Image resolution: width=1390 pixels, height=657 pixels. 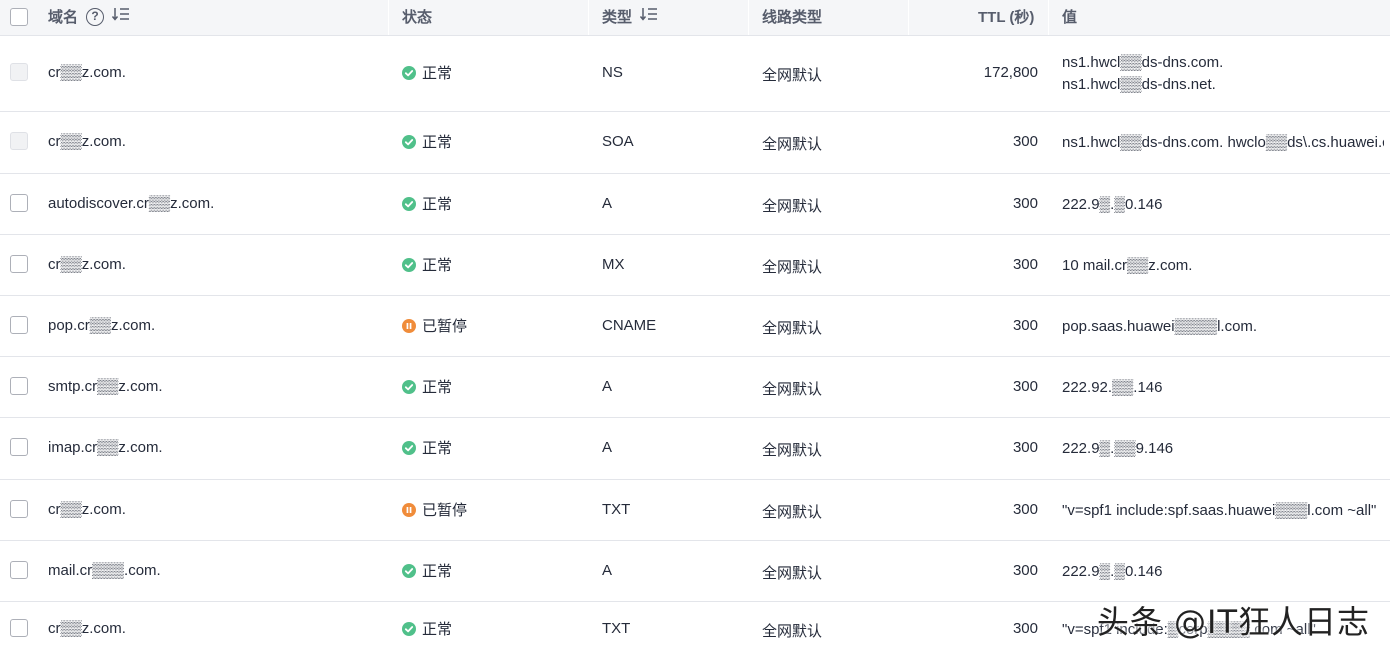 What do you see at coordinates (616, 628) in the screenshot?
I see `record-type: TXT` at bounding box center [616, 628].